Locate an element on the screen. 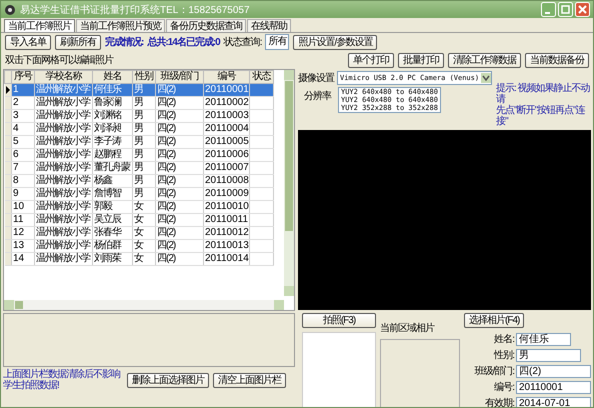 The height and width of the screenshot is (408, 594). tab: 备份历史数据查询 is located at coordinates (206, 25).